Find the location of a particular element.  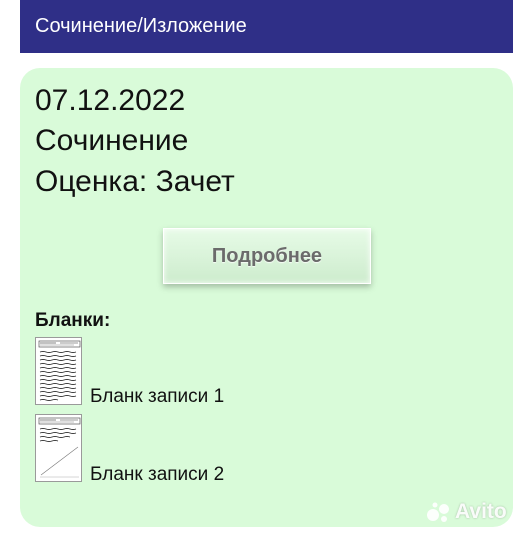

avito-watermark: Avito is located at coordinates (466, 512).